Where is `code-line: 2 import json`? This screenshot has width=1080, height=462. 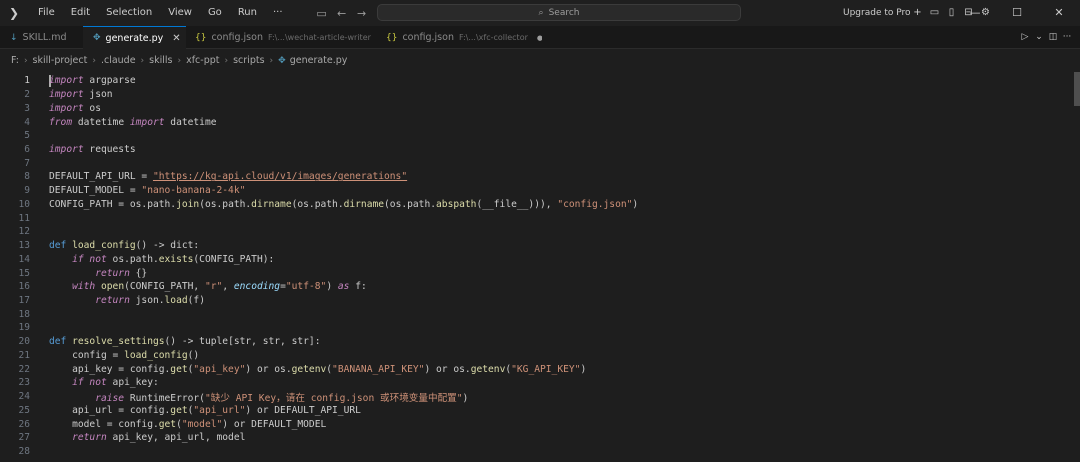 code-line: 2 import json is located at coordinates (537, 95).